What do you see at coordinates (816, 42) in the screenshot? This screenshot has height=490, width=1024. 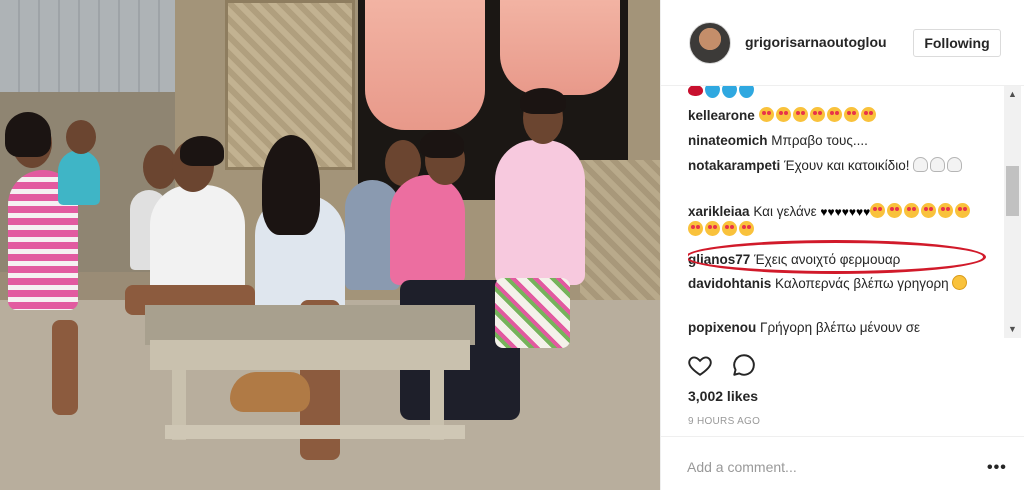 I see `post-username: grigorisarnaoutoglou` at bounding box center [816, 42].